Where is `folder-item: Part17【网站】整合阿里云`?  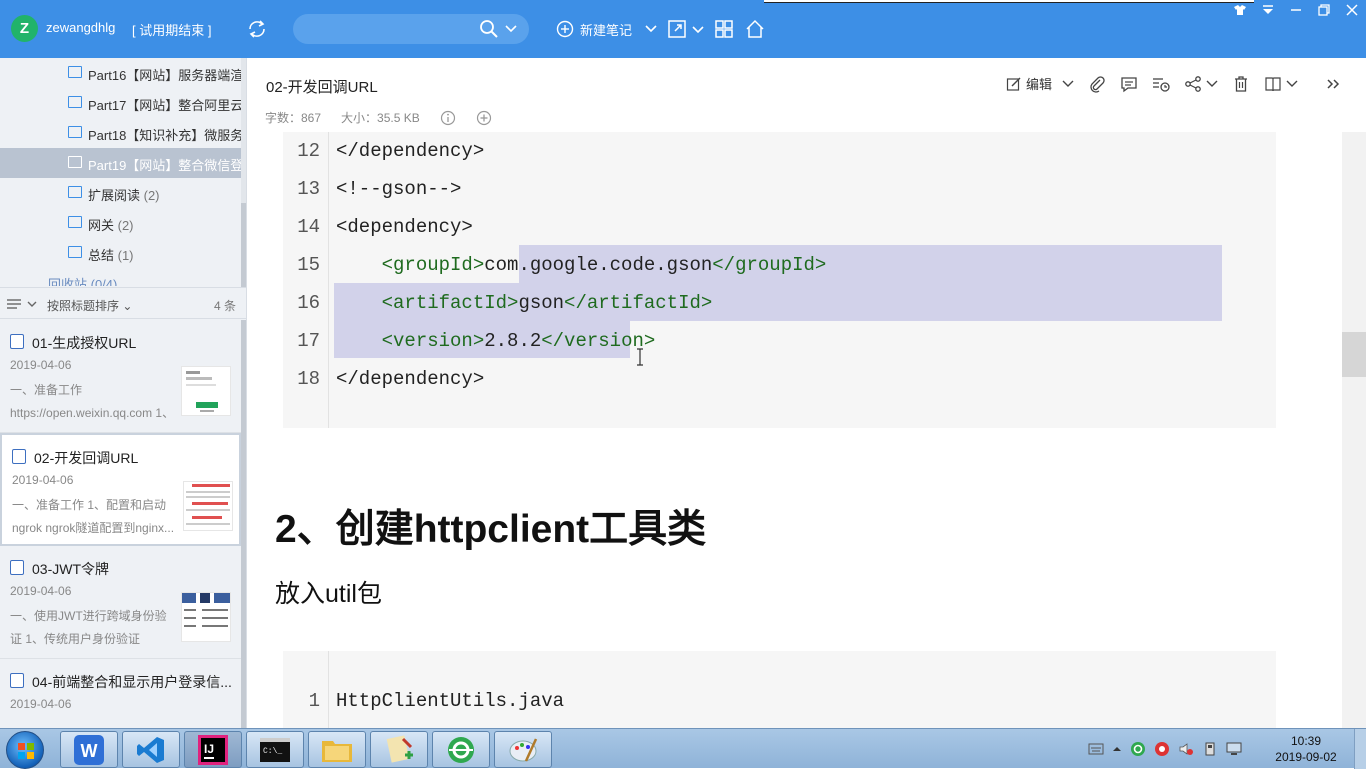 folder-item: Part17【网站】整合阿里云 is located at coordinates (120, 103).